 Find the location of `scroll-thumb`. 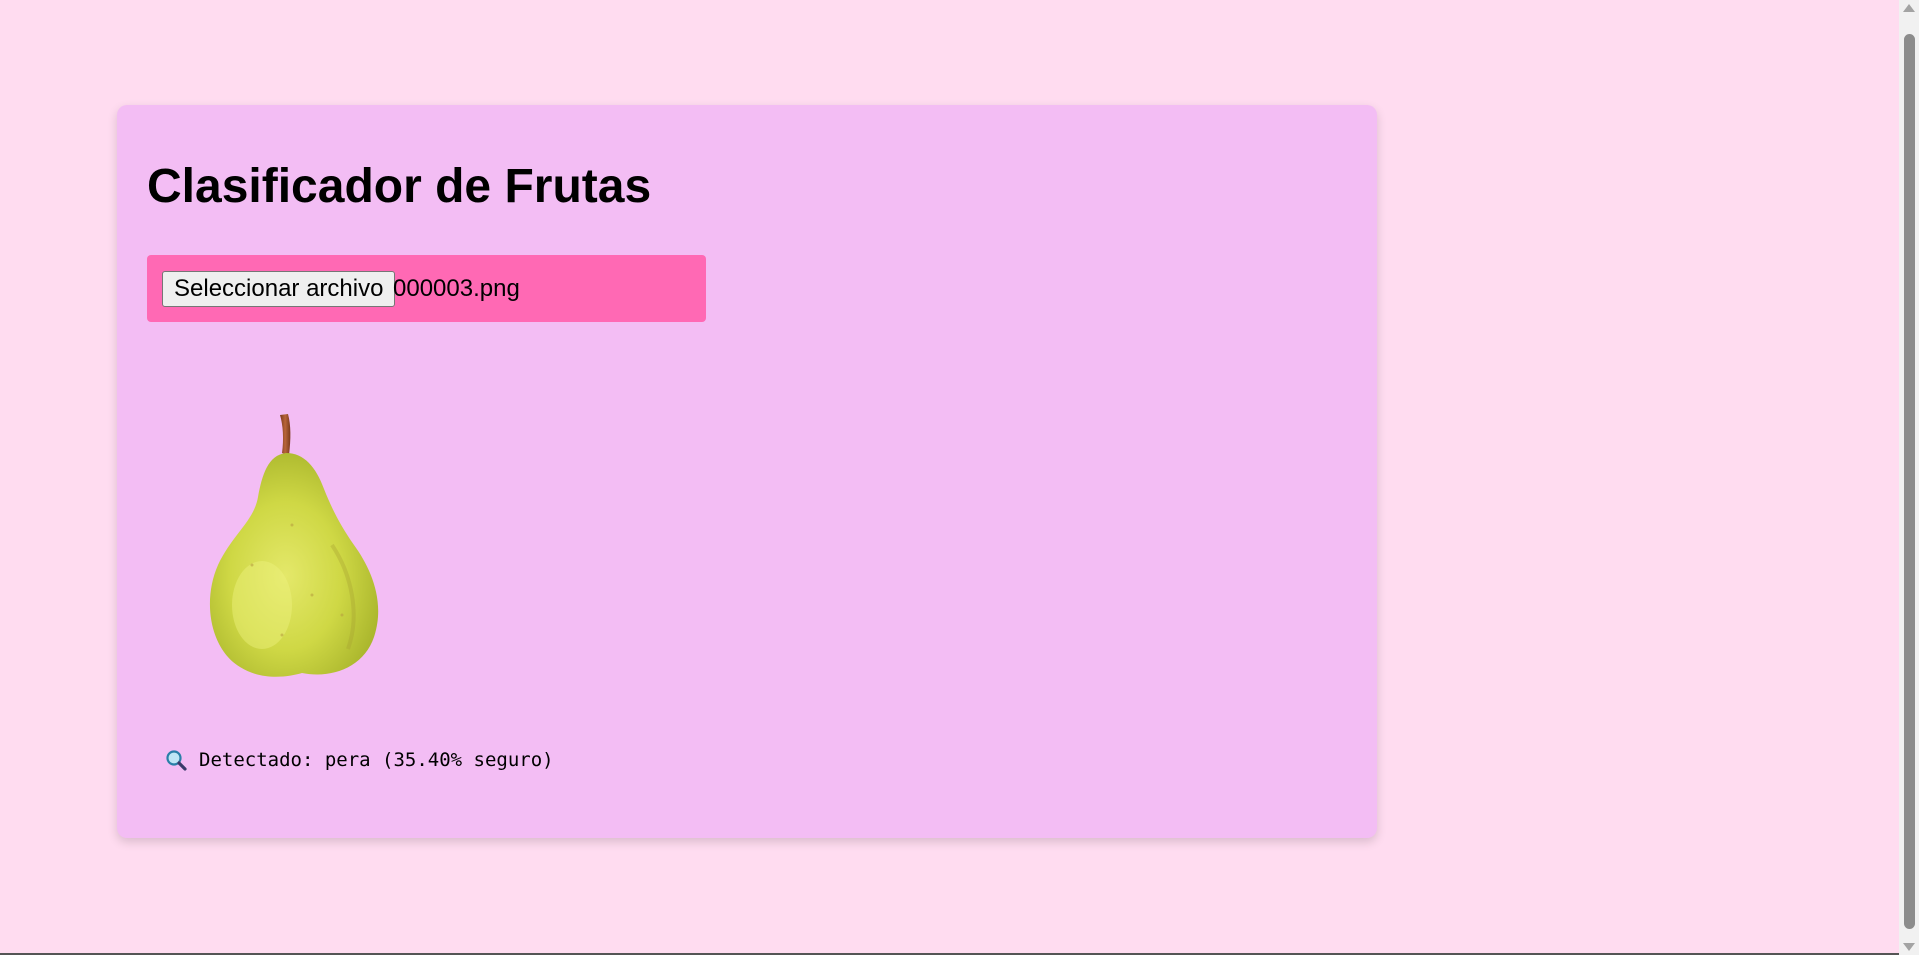

scroll-thumb is located at coordinates (1909, 481).